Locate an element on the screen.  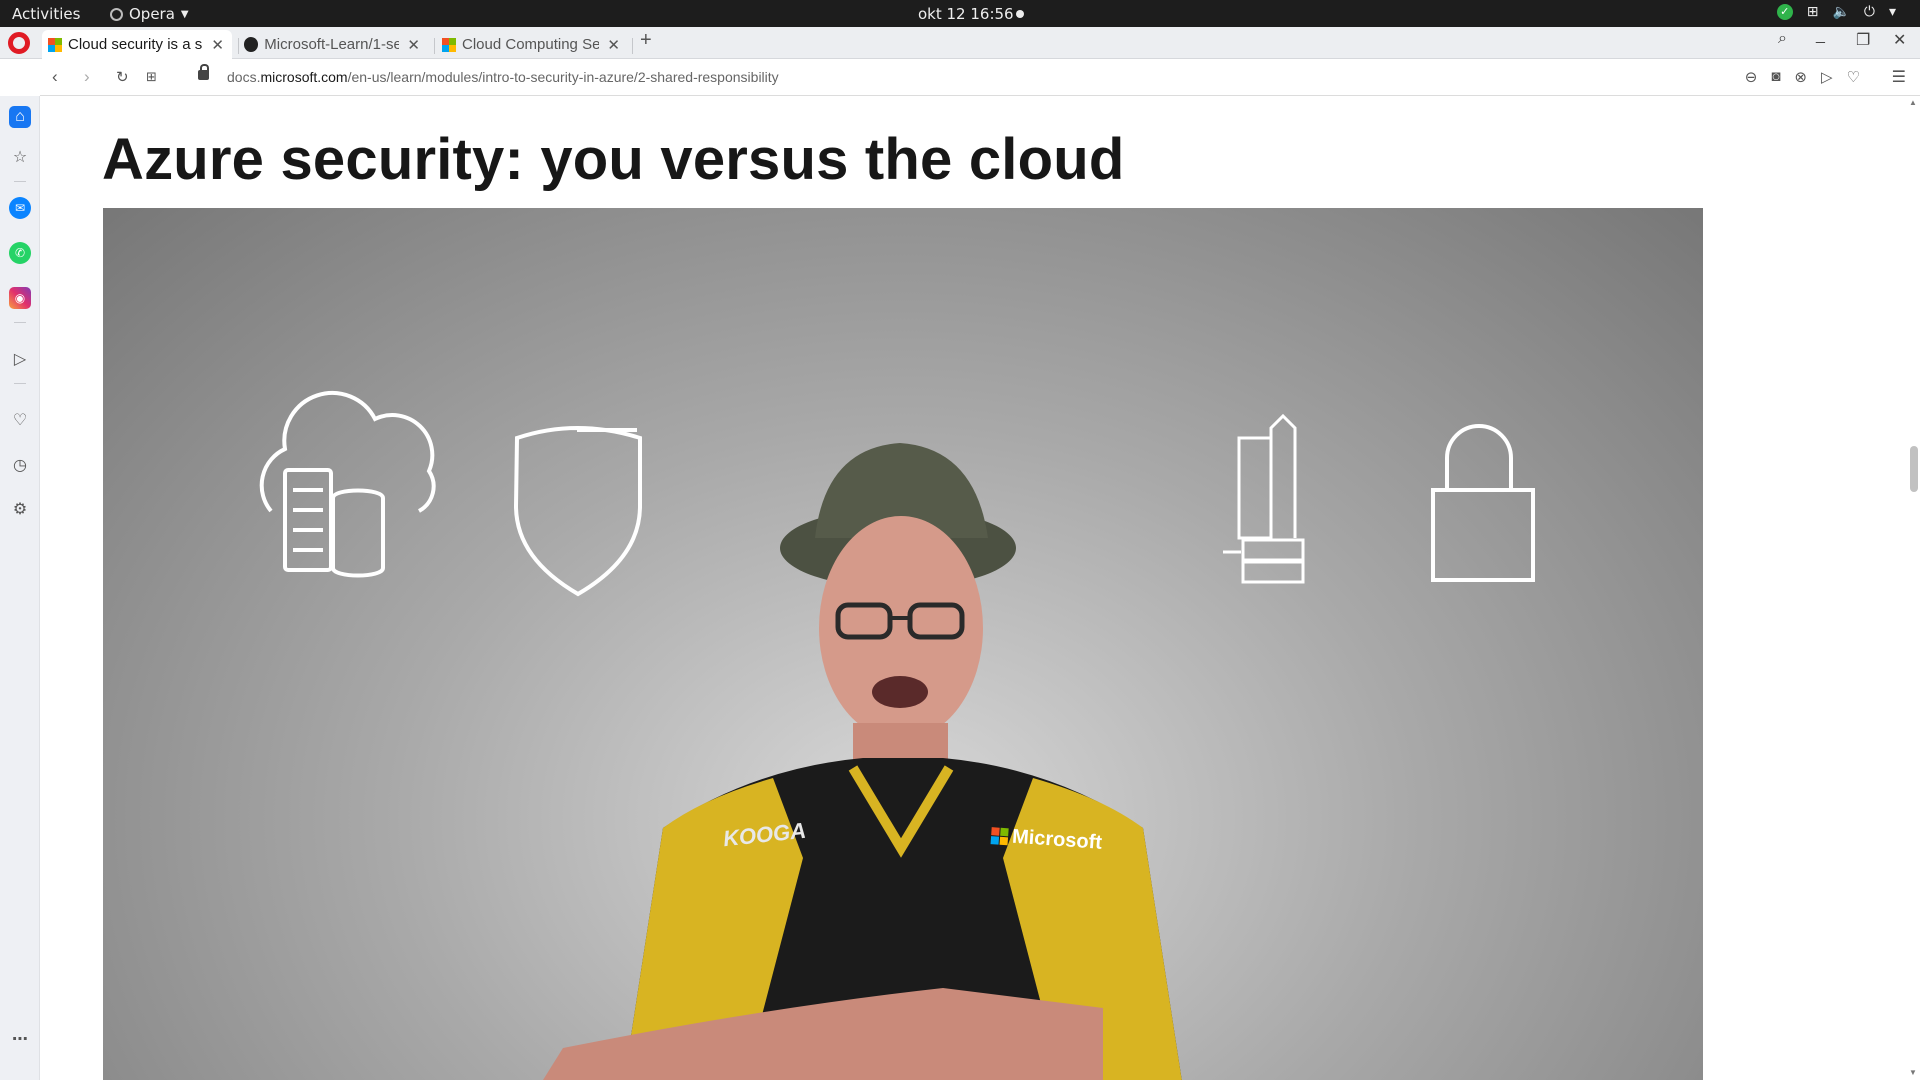
update-status-icon: ✓ is located at coordinates (1784, 12).